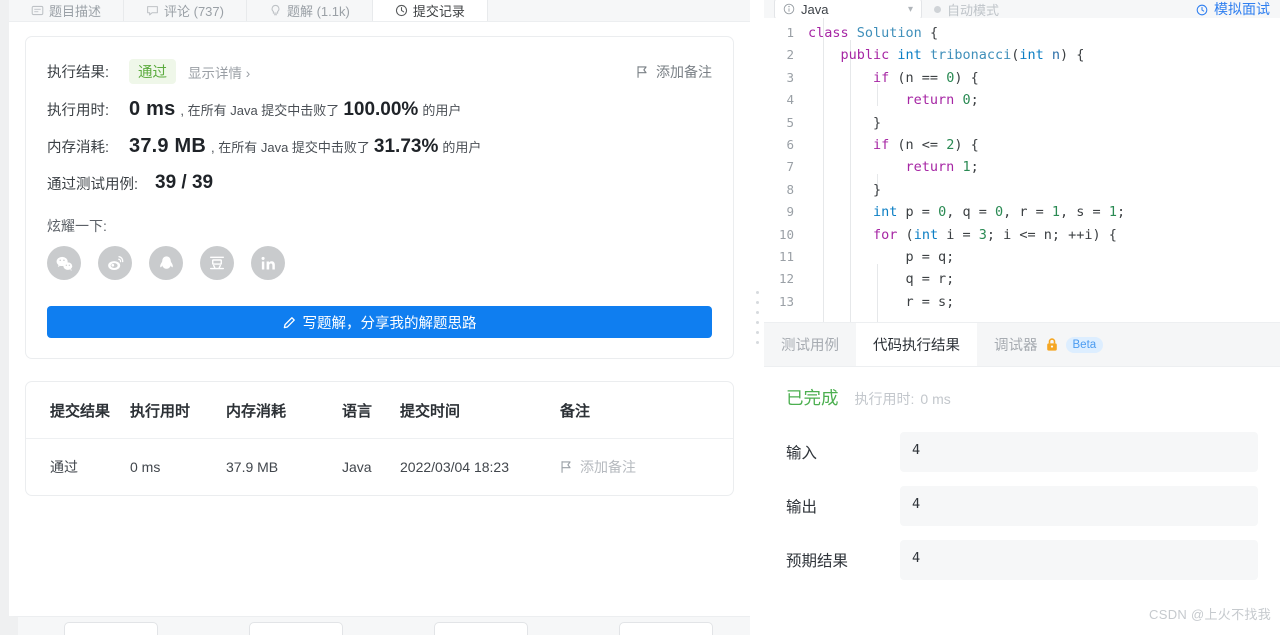  I want to click on add-note-button: 添加备注, so click(674, 72).